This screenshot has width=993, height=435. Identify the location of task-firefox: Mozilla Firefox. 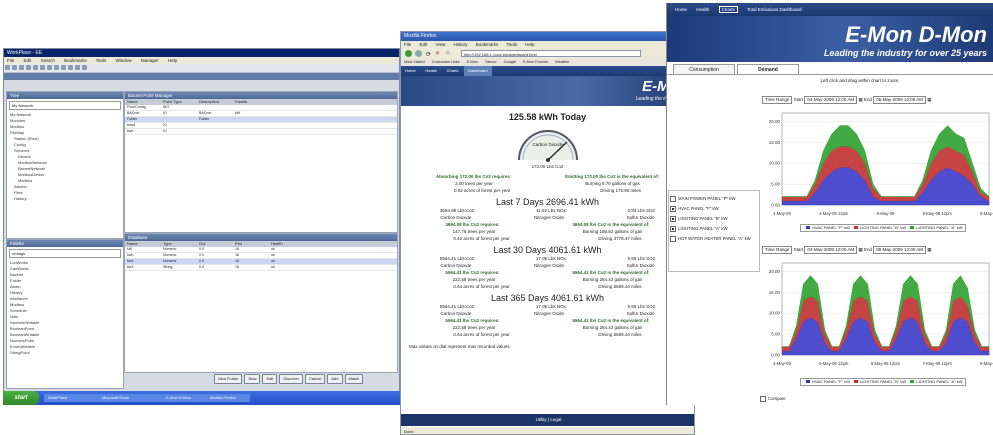
(228, 398).